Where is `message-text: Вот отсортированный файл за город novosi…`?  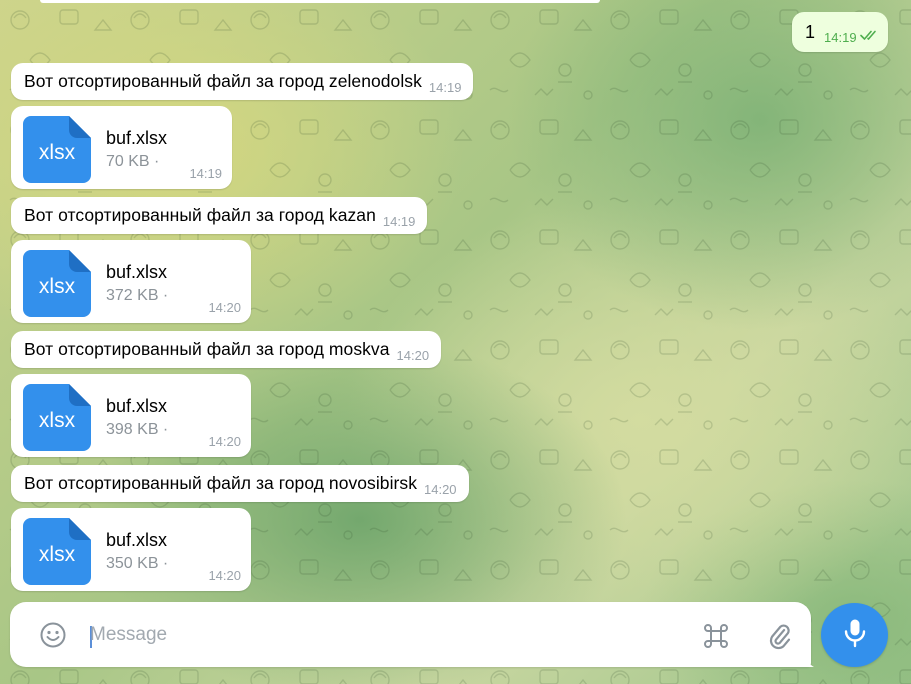
message-text: Вот отсортированный файл за город novosi… is located at coordinates (220, 483).